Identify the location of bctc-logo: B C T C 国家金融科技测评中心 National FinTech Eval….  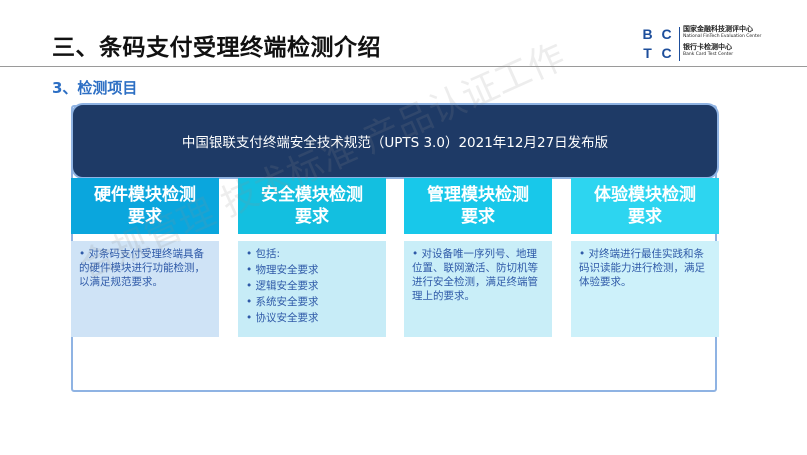
(721, 44).